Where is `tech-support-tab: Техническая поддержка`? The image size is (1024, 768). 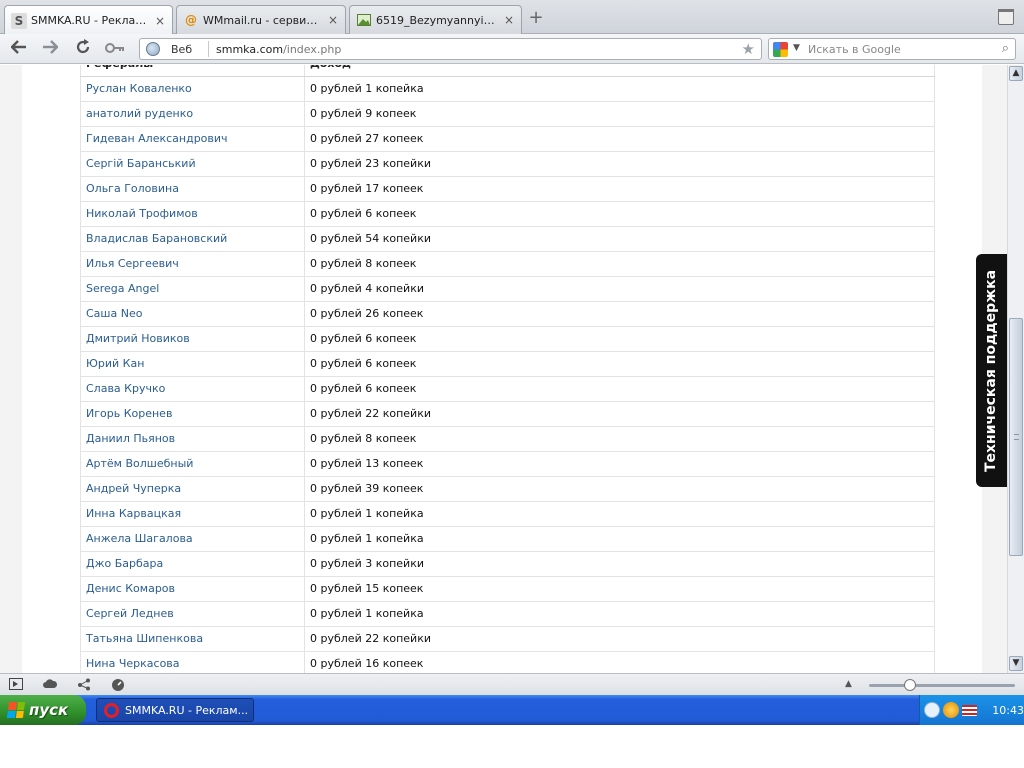 tech-support-tab: Техническая поддержка is located at coordinates (991, 370).